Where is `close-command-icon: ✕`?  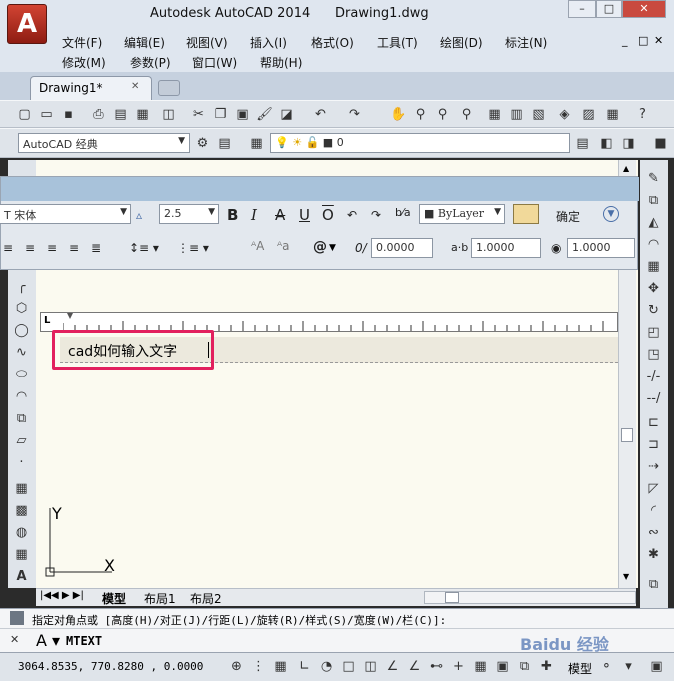 close-command-icon: ✕ is located at coordinates (14, 639).